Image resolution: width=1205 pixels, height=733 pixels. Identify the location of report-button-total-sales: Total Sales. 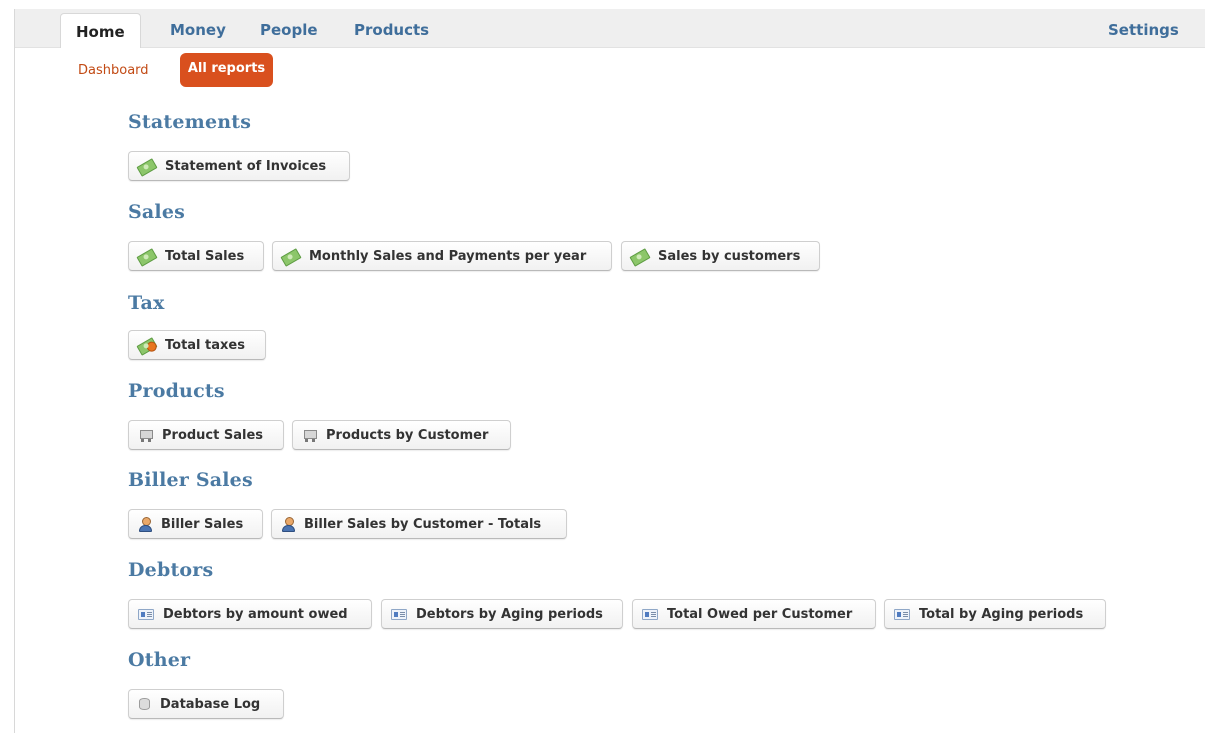
(196, 256).